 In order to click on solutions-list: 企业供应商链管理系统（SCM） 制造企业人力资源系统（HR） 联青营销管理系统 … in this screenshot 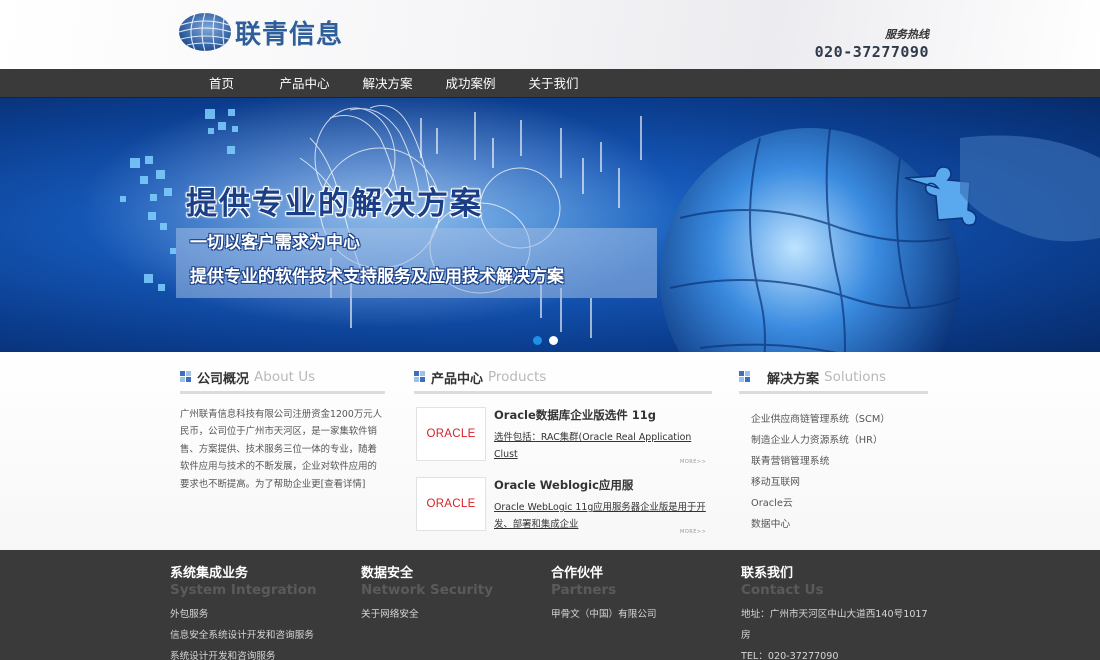, I will do `click(820, 472)`.